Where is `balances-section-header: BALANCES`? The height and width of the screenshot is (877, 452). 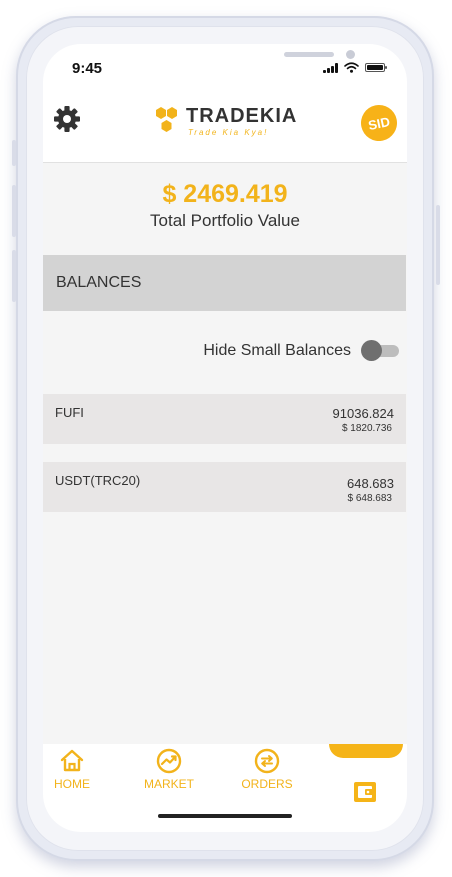
balances-section-header: BALANCES is located at coordinates (224, 283).